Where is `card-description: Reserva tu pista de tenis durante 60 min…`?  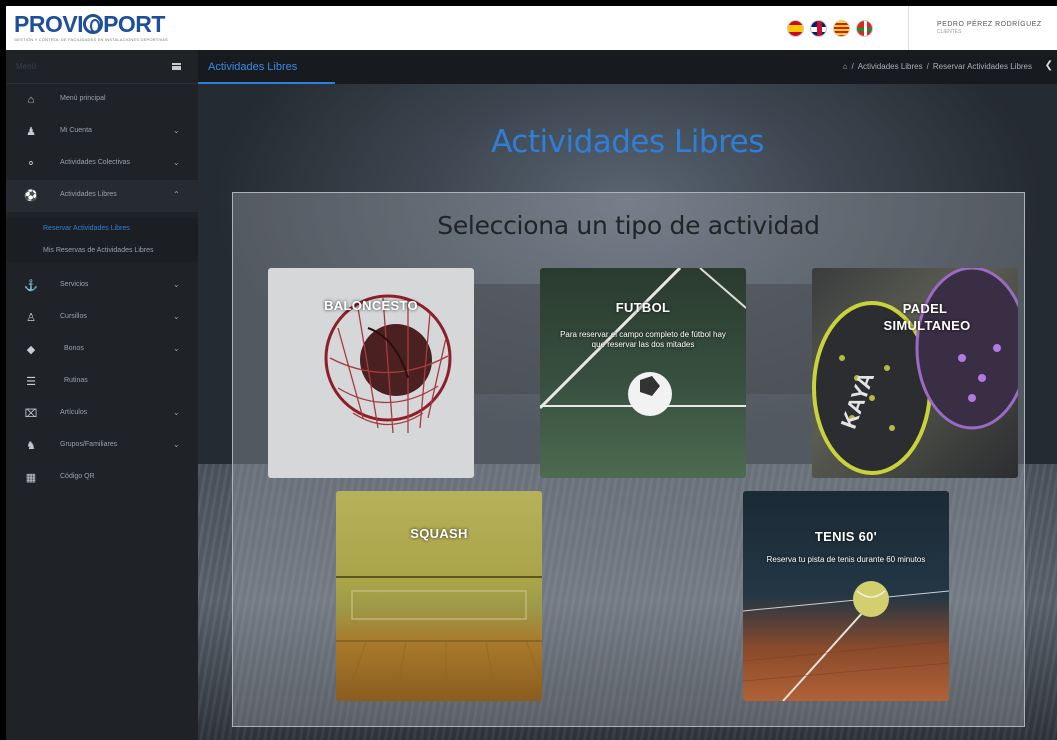
card-description: Reserva tu pista de tenis durante 60 min… is located at coordinates (846, 559).